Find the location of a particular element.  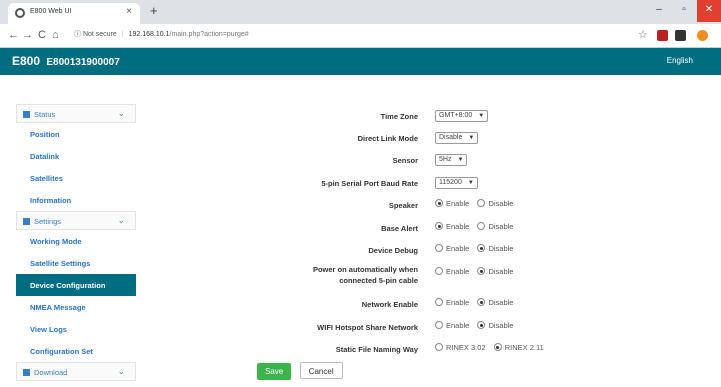

speaker-disable-radio is located at coordinates (481, 203).